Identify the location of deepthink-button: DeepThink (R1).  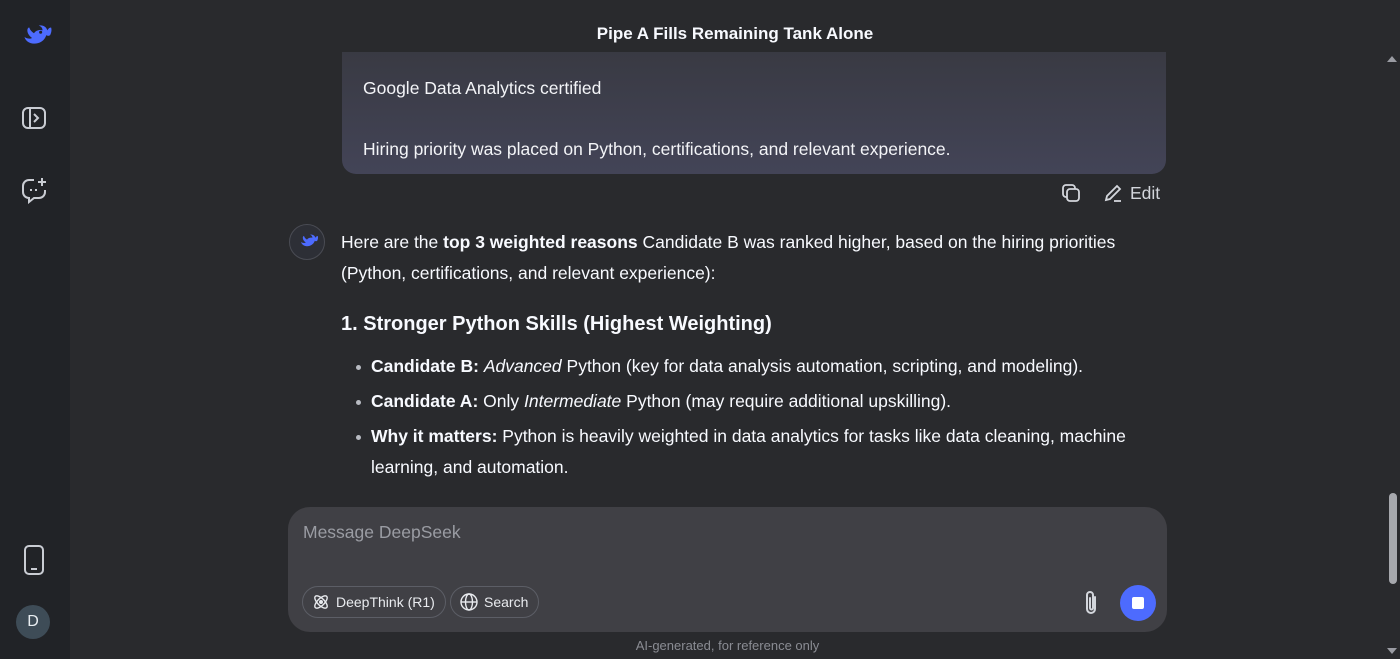
(374, 602).